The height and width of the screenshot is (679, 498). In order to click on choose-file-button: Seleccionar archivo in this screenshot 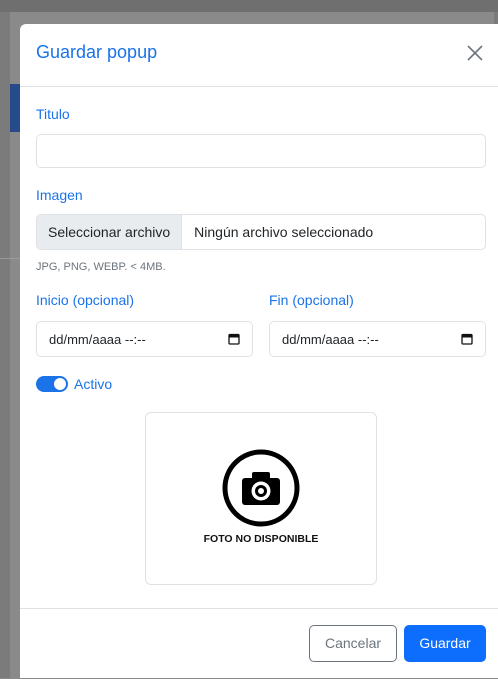, I will do `click(110, 232)`.